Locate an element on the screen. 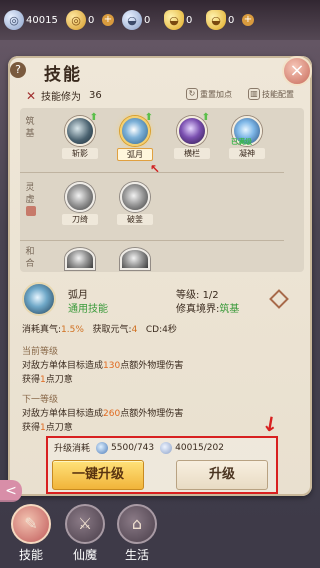 This screenshot has width=320, height=568. life-icon: ⌂ is located at coordinates (137, 524).